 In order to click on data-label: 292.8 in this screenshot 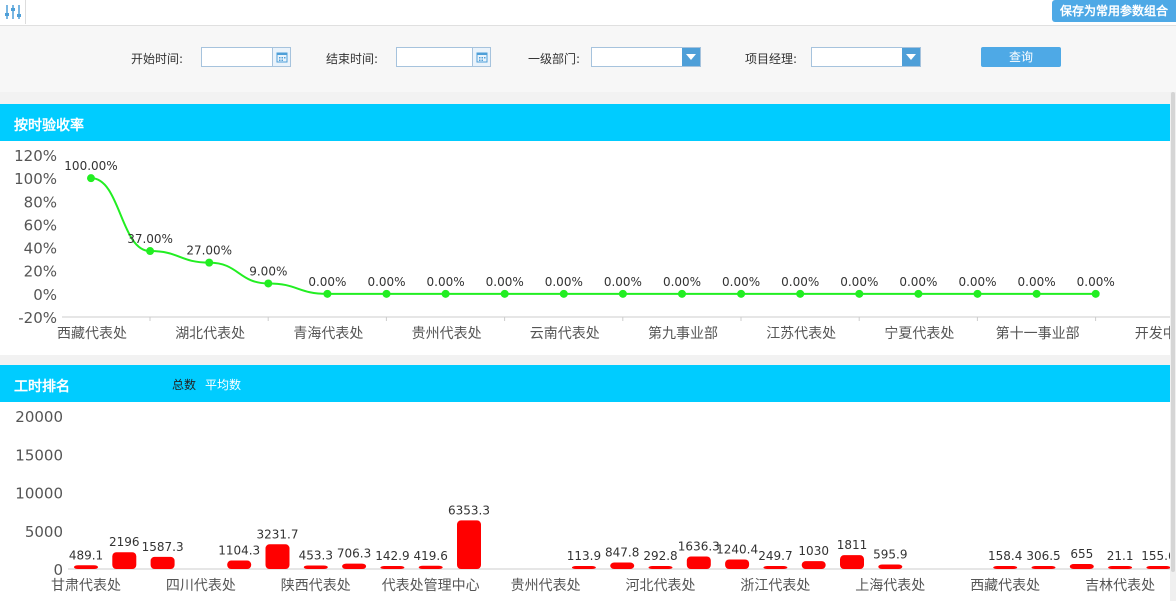, I will do `click(660, 556)`.